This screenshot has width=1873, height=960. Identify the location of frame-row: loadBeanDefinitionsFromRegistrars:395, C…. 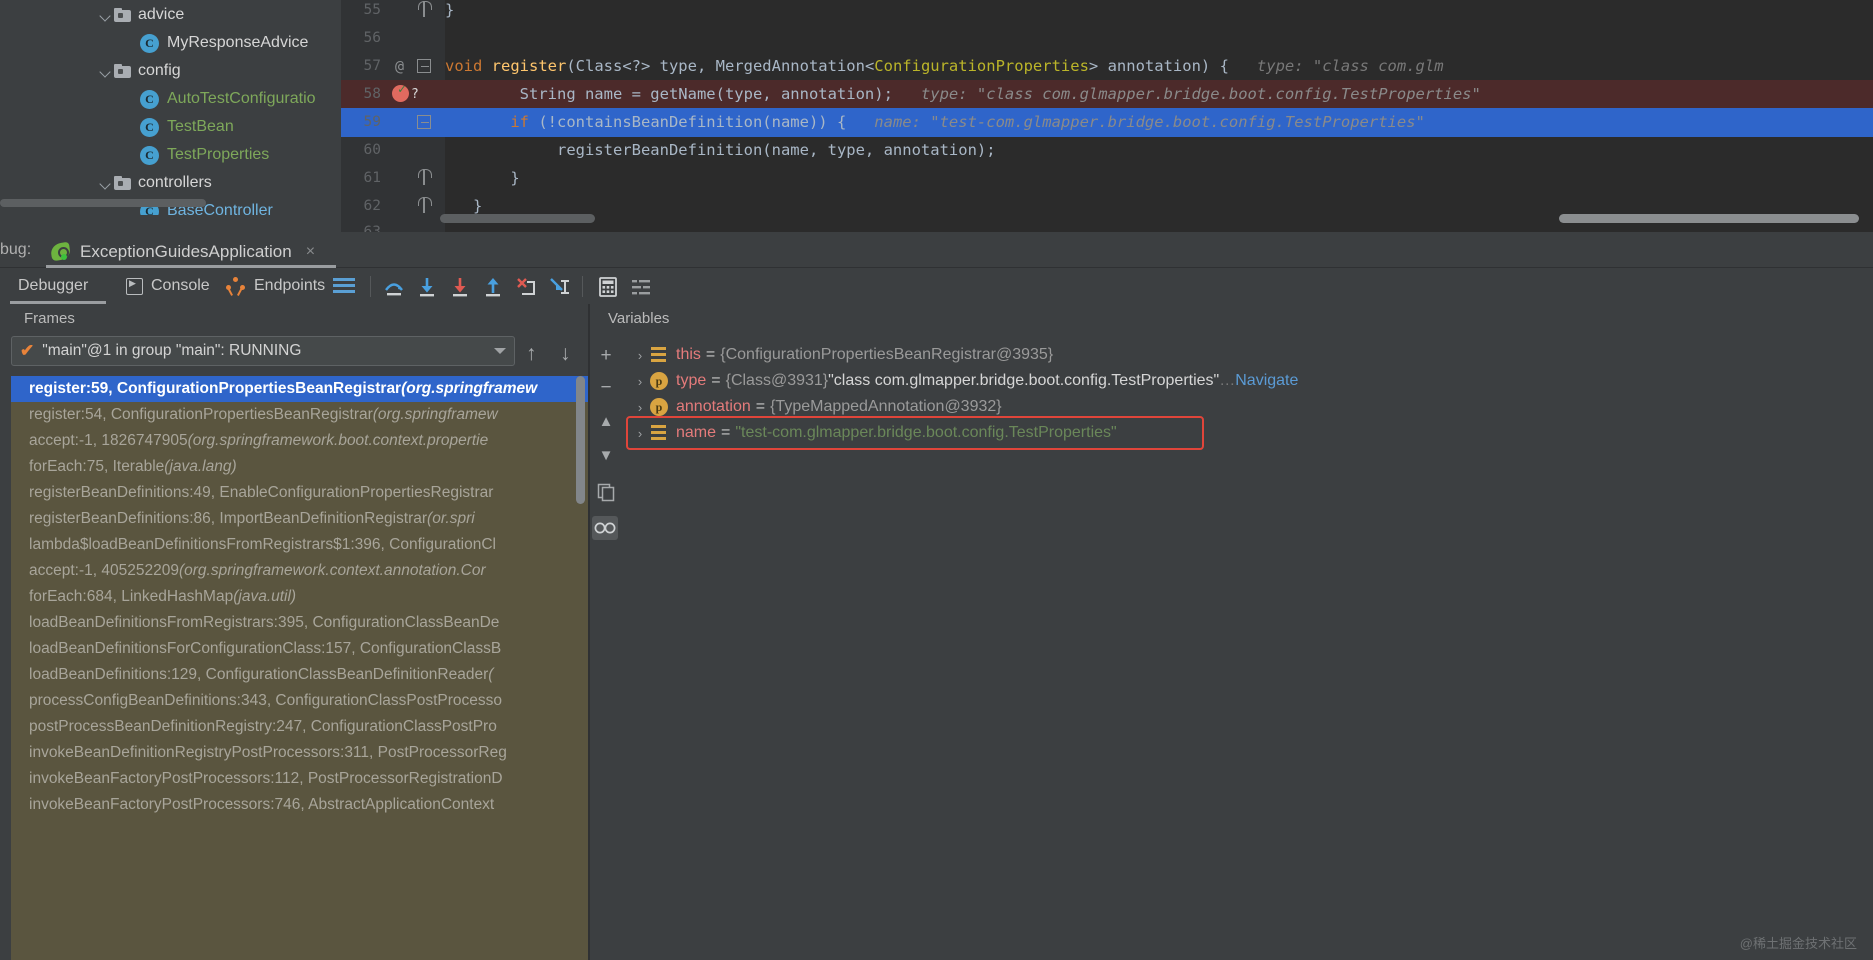
(299, 623).